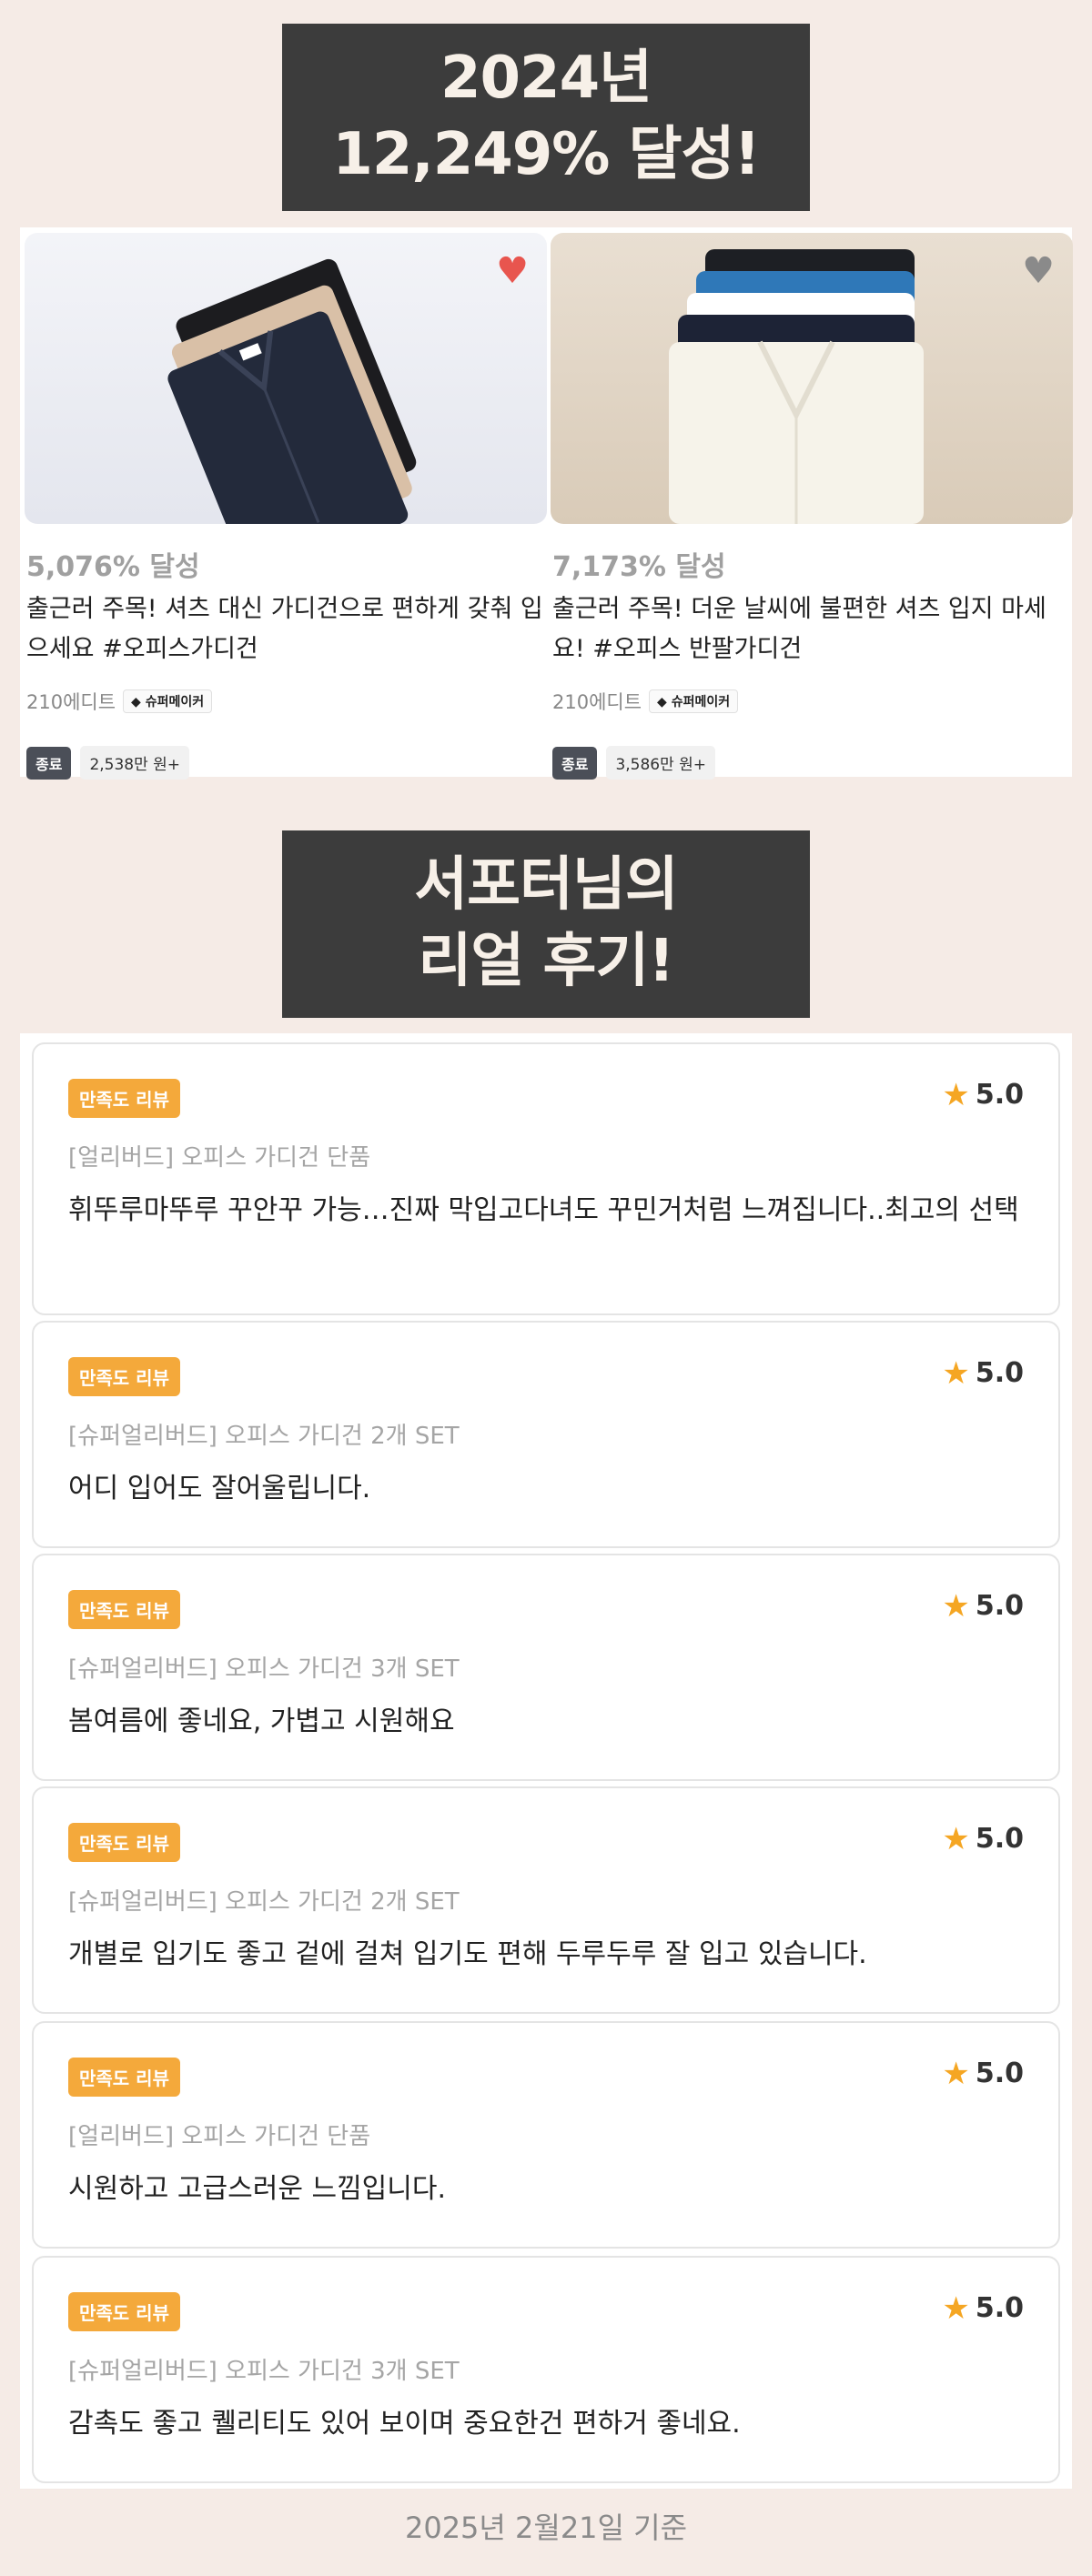  What do you see at coordinates (261, 1721) in the screenshot?
I see `review-text: 봄여름에 좋네요, 가볍고 시원해요` at bounding box center [261, 1721].